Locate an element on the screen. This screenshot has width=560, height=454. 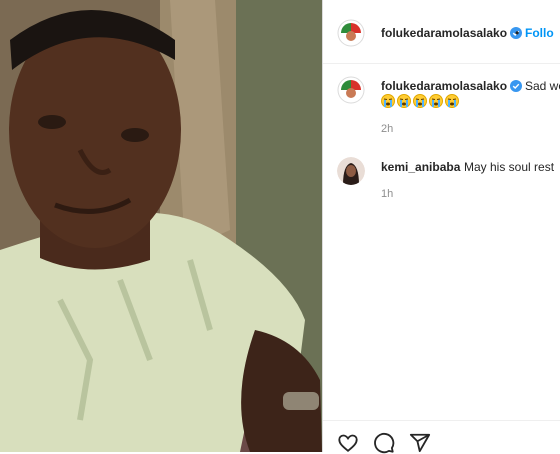
author-username: folukedaramolasalako is located at coordinates (452, 33).